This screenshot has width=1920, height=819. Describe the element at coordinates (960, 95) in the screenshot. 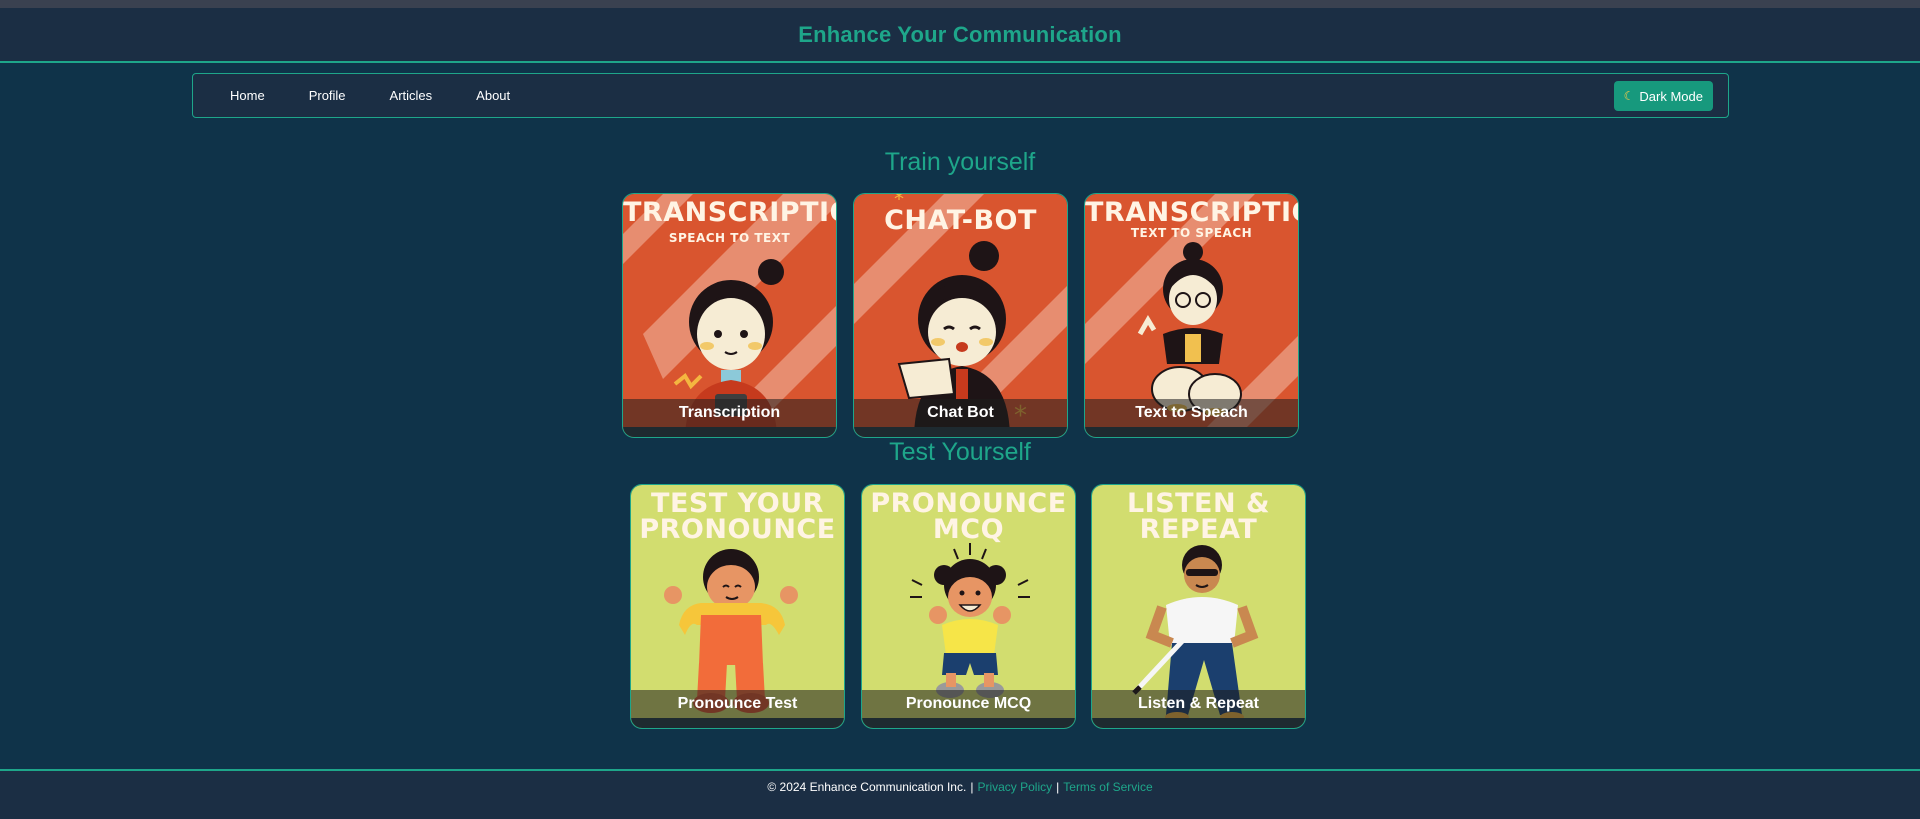

I see `main-navbar: Home Profile Articles About ☾ Dark Mode` at that location.